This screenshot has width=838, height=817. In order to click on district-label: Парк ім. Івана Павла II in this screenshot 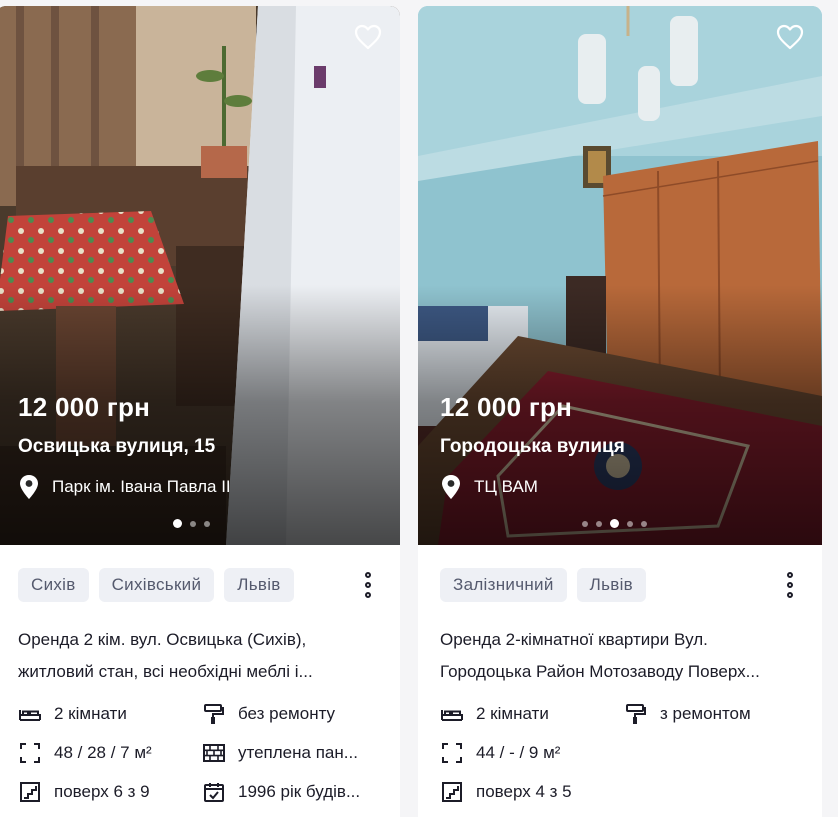, I will do `click(141, 486)`.